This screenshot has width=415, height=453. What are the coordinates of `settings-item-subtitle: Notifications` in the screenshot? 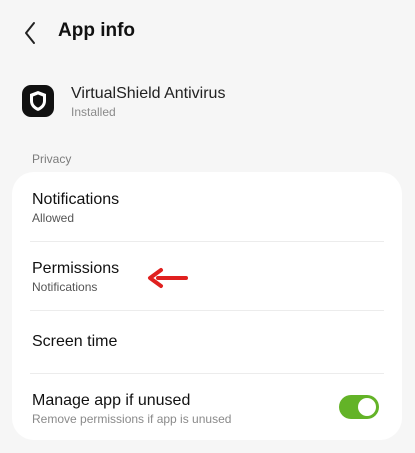 It's located at (65, 287).